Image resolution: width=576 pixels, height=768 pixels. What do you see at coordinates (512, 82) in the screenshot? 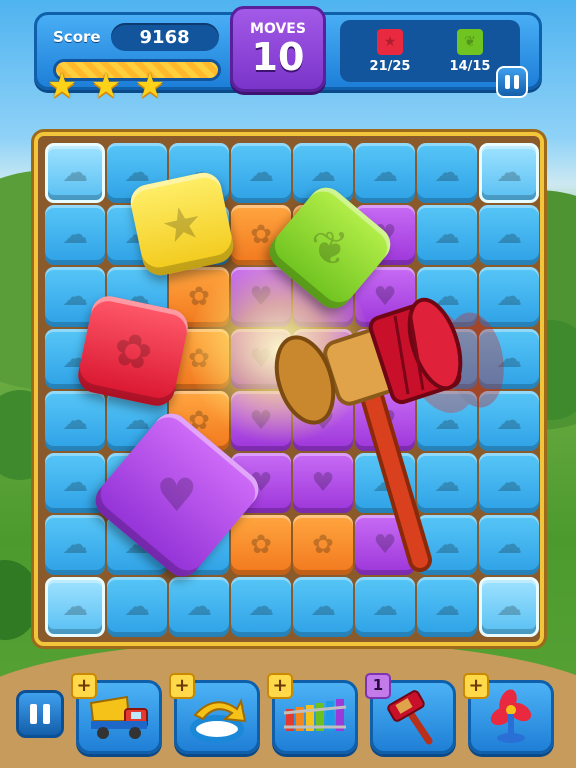
I see `pause-button-top` at bounding box center [512, 82].